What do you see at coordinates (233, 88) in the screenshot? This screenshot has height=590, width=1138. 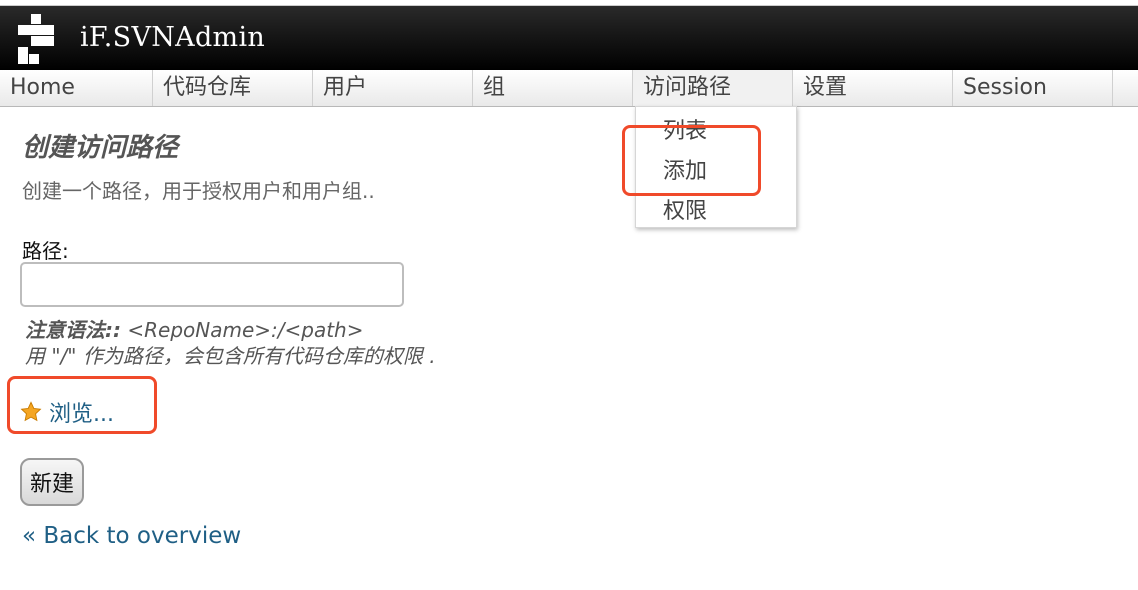 I see `menu-item-repositories: 代码仓库` at bounding box center [233, 88].